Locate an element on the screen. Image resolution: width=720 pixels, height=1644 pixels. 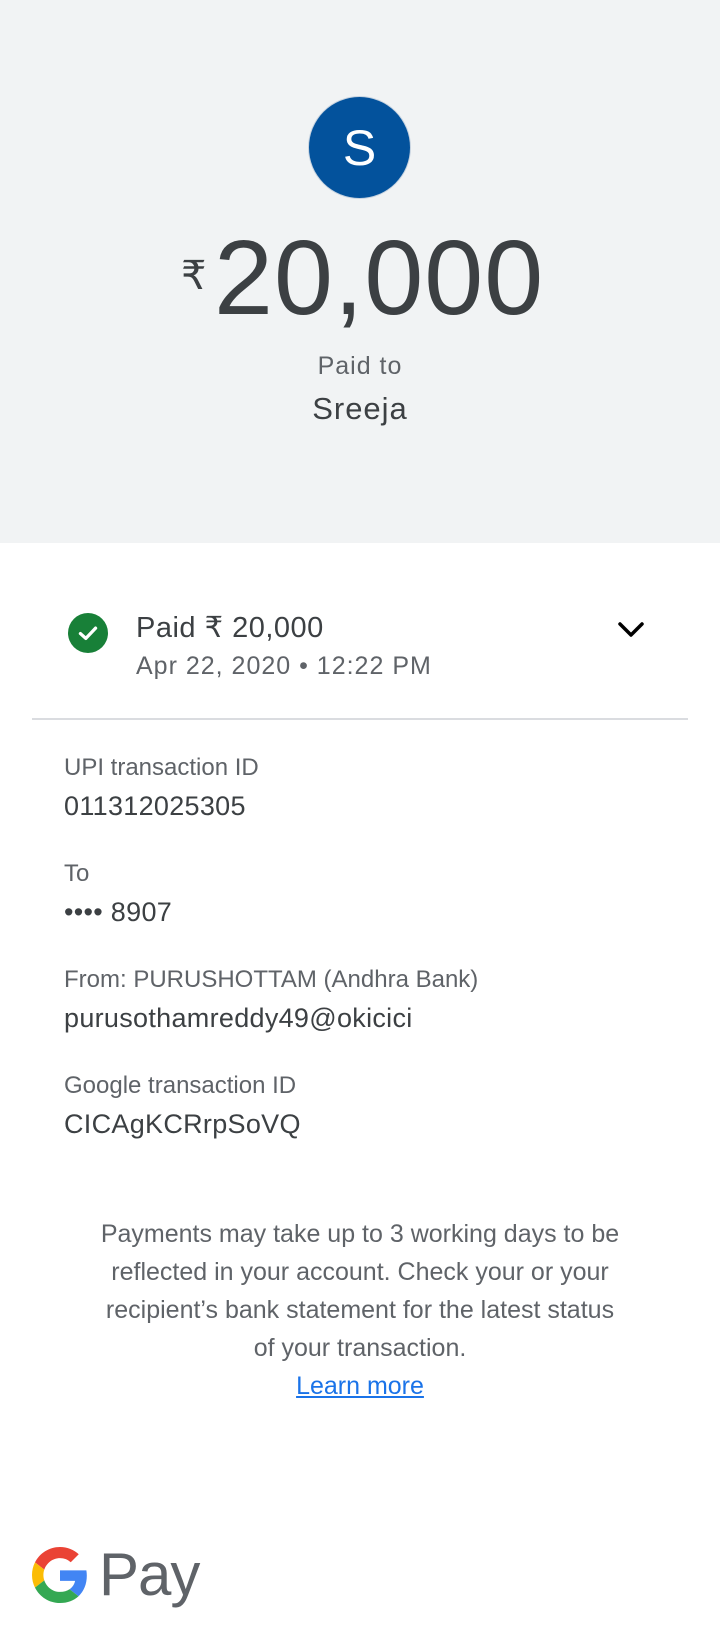
google-transaction-id-value: CICAgKCRrpSoVQ is located at coordinates (182, 1124).